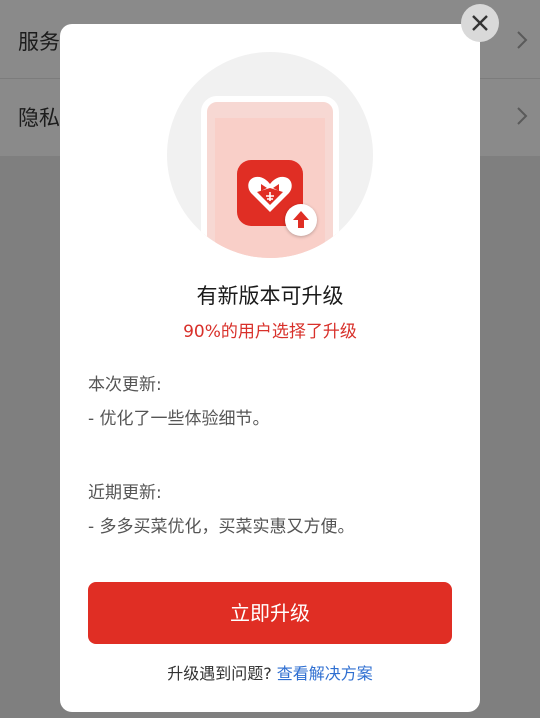 This screenshot has width=540, height=718. Describe the element at coordinates (221, 527) in the screenshot. I see `recent-update-item: - 多多买菜优化，买菜实惠又方便。` at that location.